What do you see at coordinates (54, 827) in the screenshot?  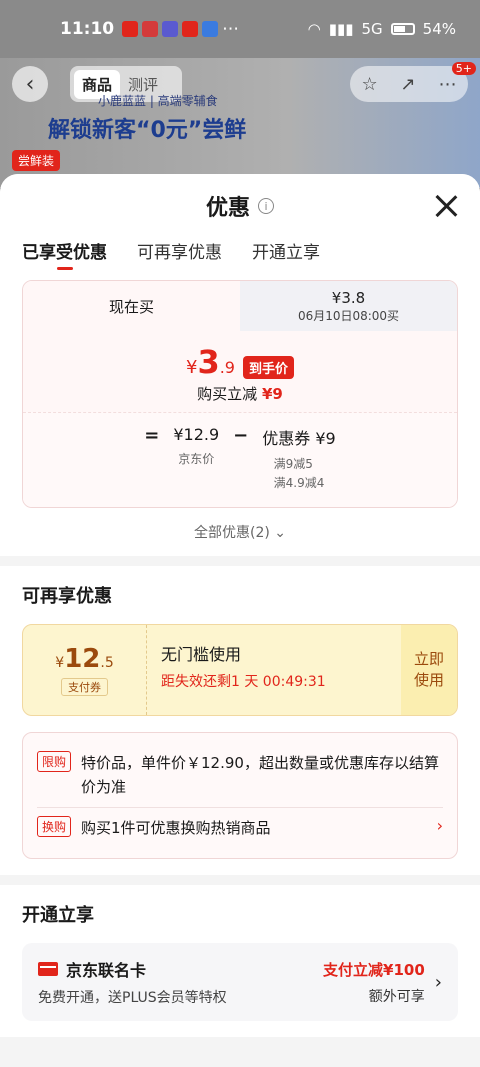 I see `rule-badge-exchange: 换购` at bounding box center [54, 827].